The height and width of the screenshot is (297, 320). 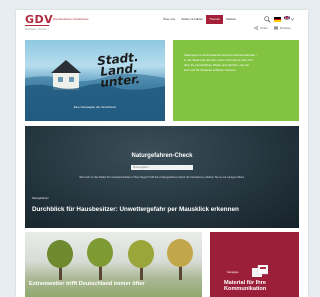 I want to click on print-label: Drucken, so click(x=285, y=28).